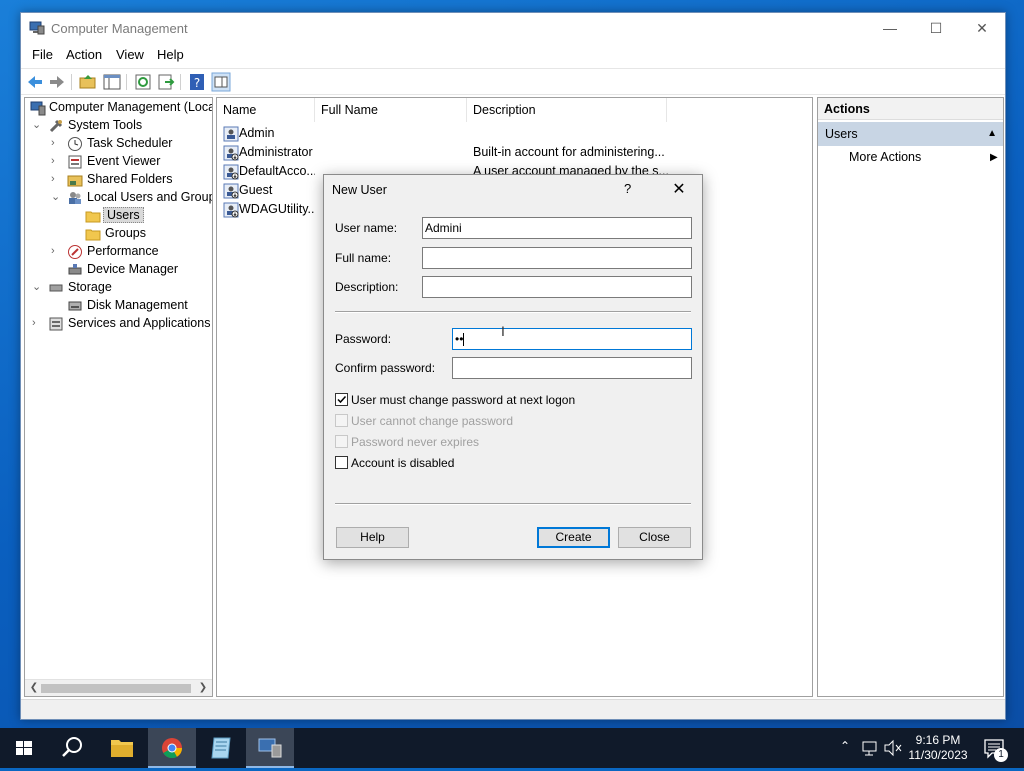 The width and height of the screenshot is (1024, 771). What do you see at coordinates (503, 331) in the screenshot?
I see `mouse-ibeam-cursor-icon: I` at bounding box center [503, 331].